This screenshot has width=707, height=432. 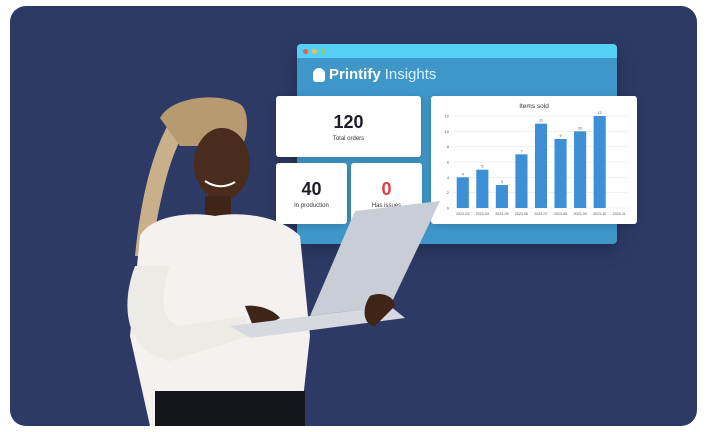 What do you see at coordinates (230, 408) in the screenshot?
I see `dark-pants` at bounding box center [230, 408].